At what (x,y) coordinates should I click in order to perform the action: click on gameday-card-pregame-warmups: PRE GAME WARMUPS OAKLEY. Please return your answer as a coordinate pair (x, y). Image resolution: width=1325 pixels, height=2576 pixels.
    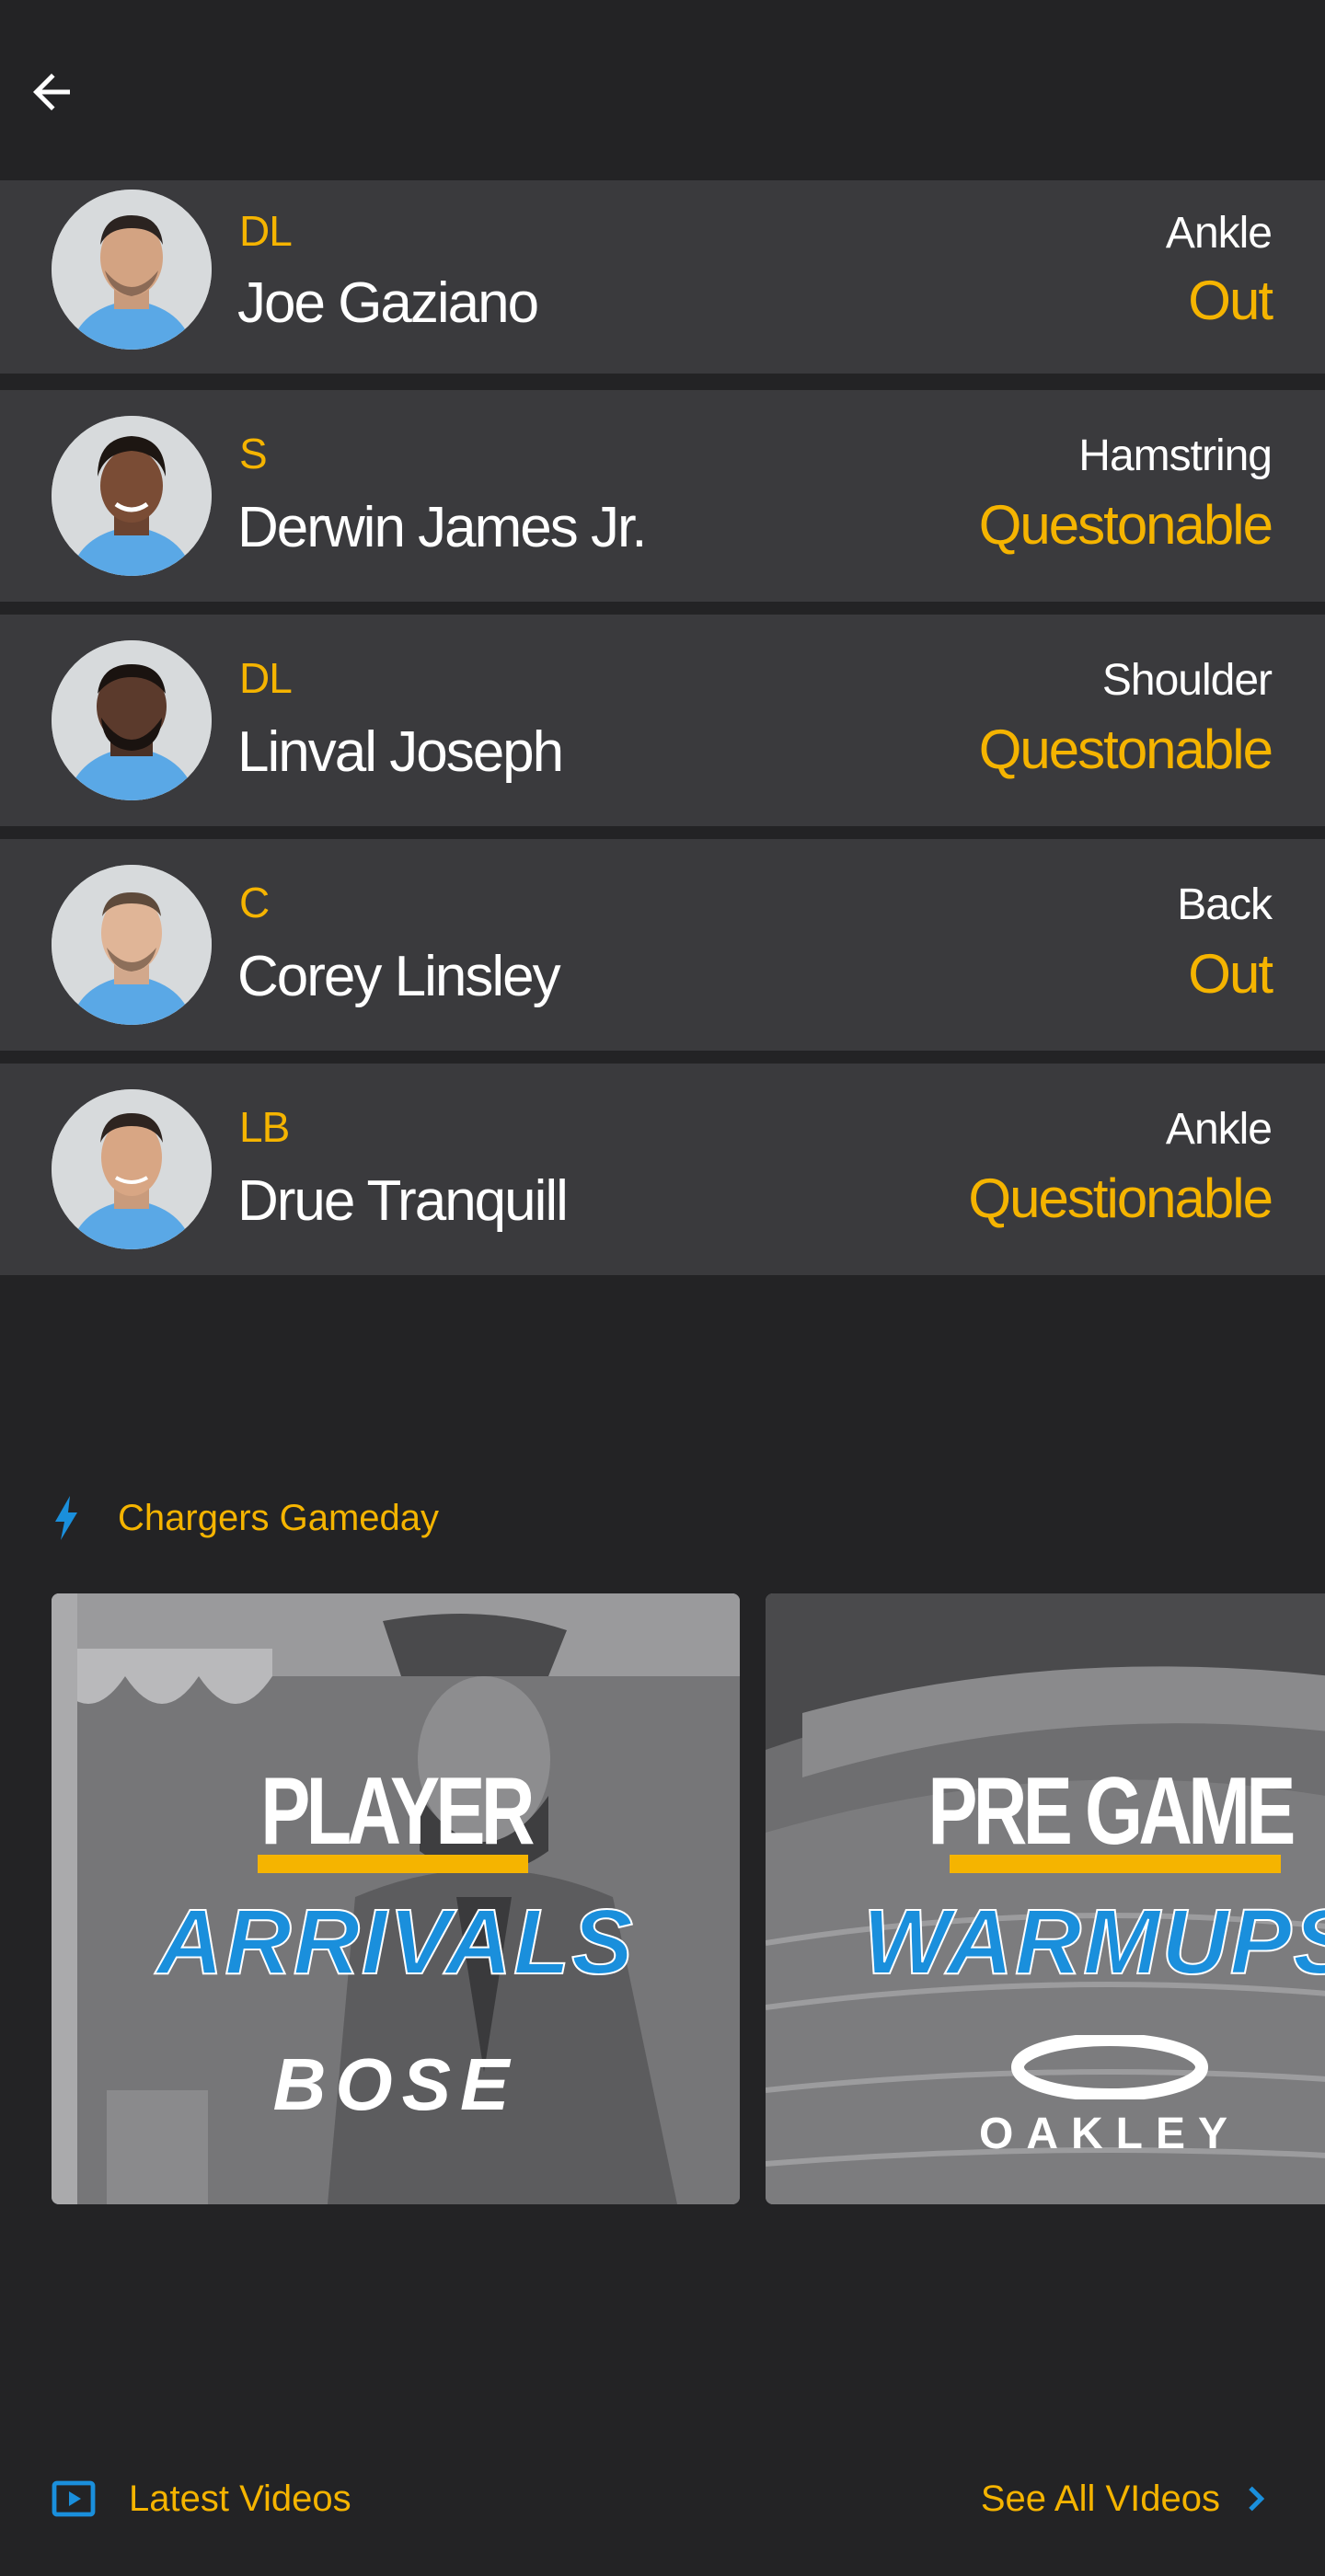
    Looking at the image, I should click on (1045, 1898).